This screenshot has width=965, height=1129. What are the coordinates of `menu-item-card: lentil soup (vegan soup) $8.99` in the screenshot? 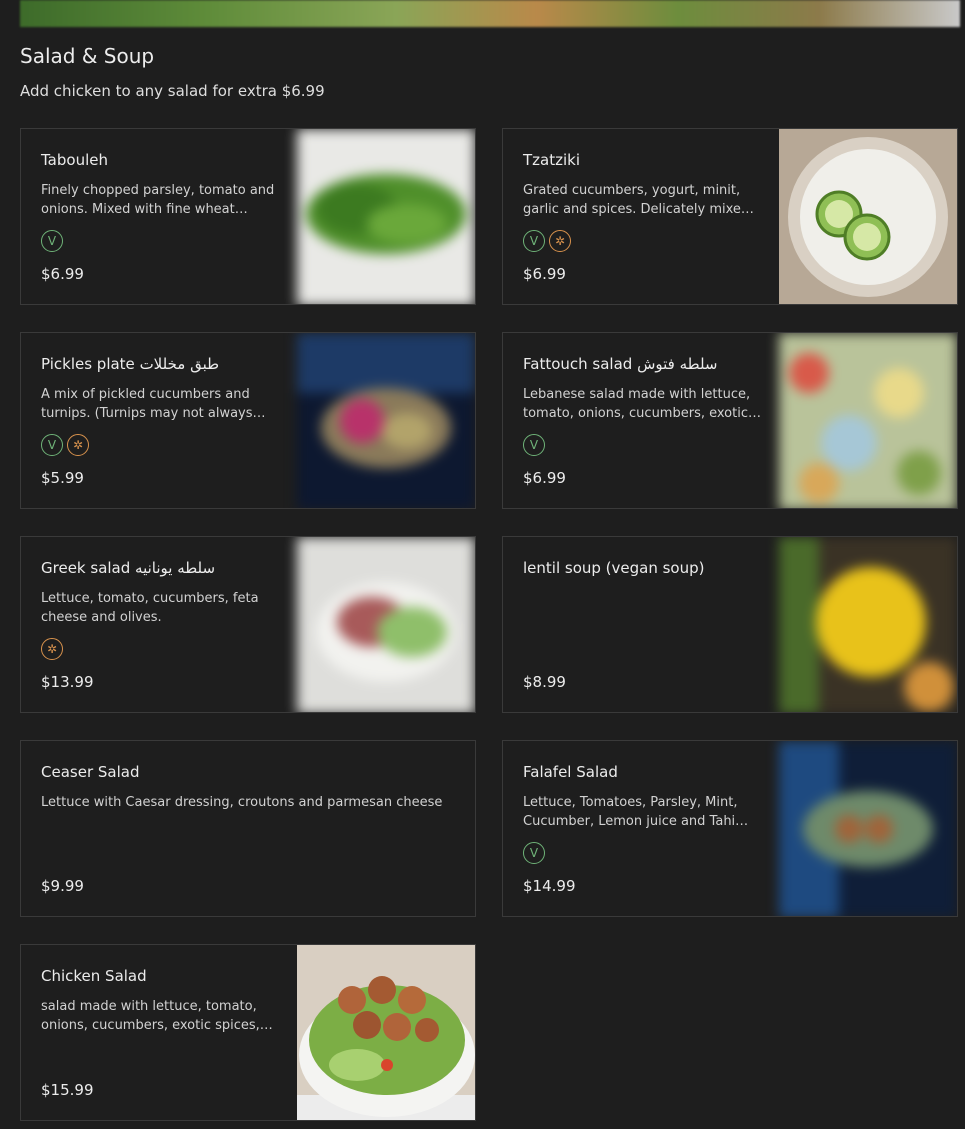 It's located at (730, 624).